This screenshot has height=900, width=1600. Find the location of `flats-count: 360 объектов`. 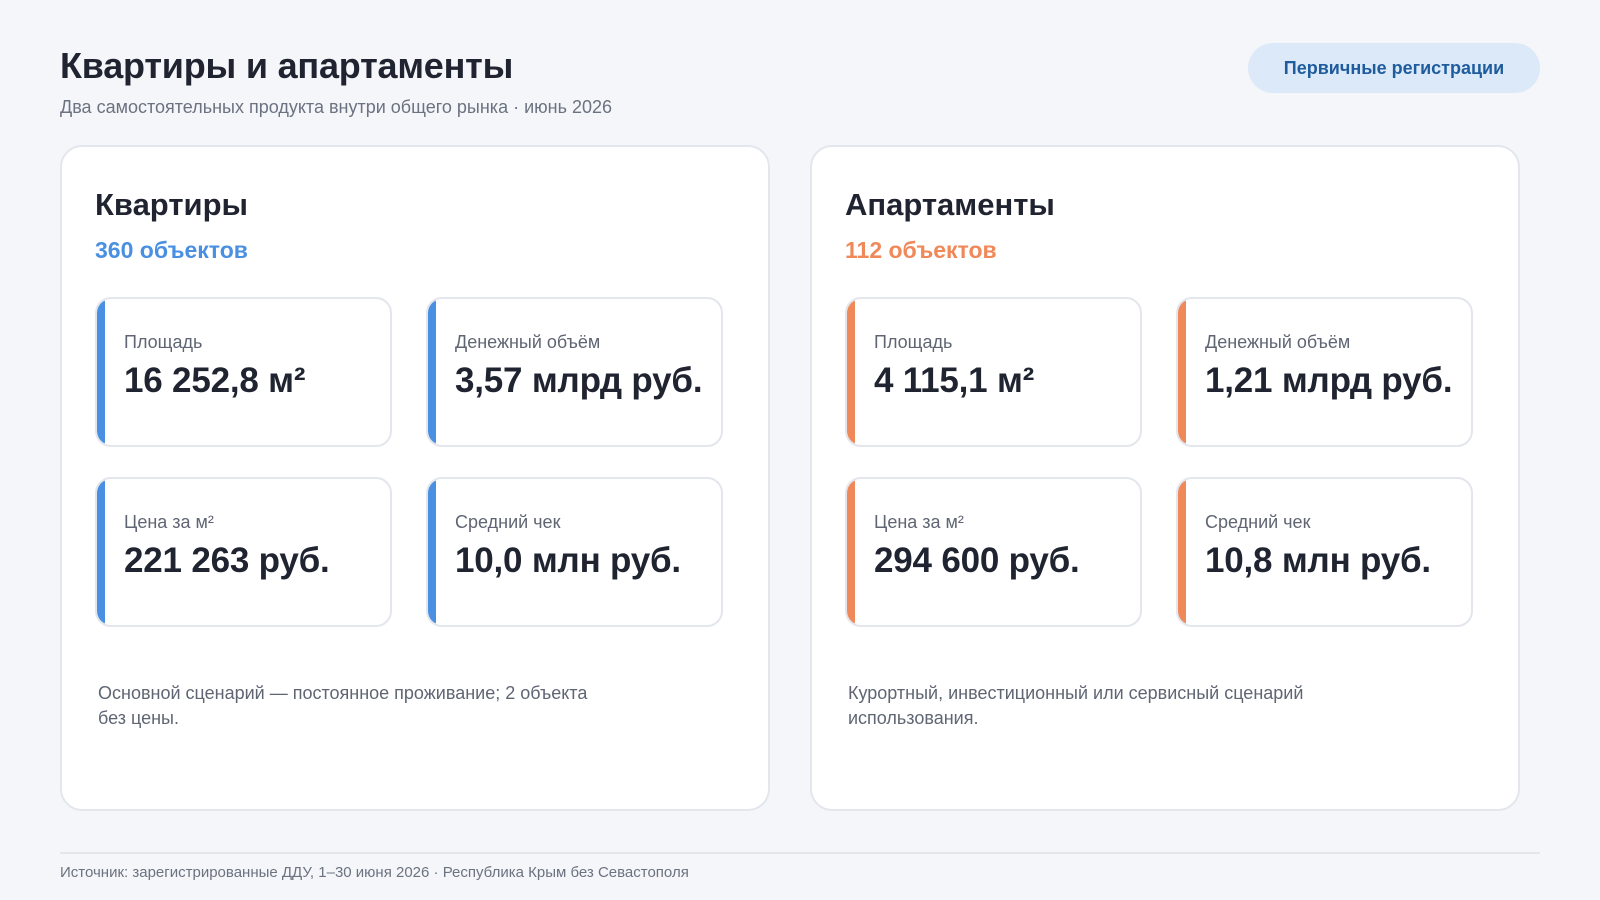

flats-count: 360 объектов is located at coordinates (171, 250).